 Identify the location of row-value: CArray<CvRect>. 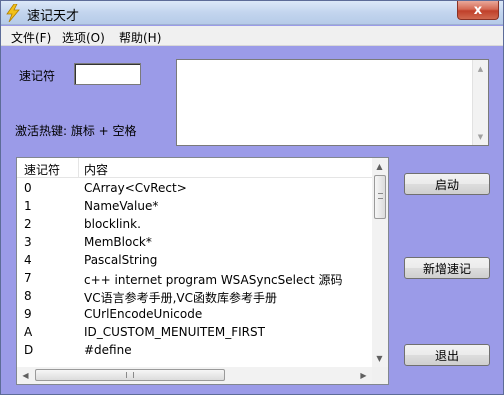
(135, 188).